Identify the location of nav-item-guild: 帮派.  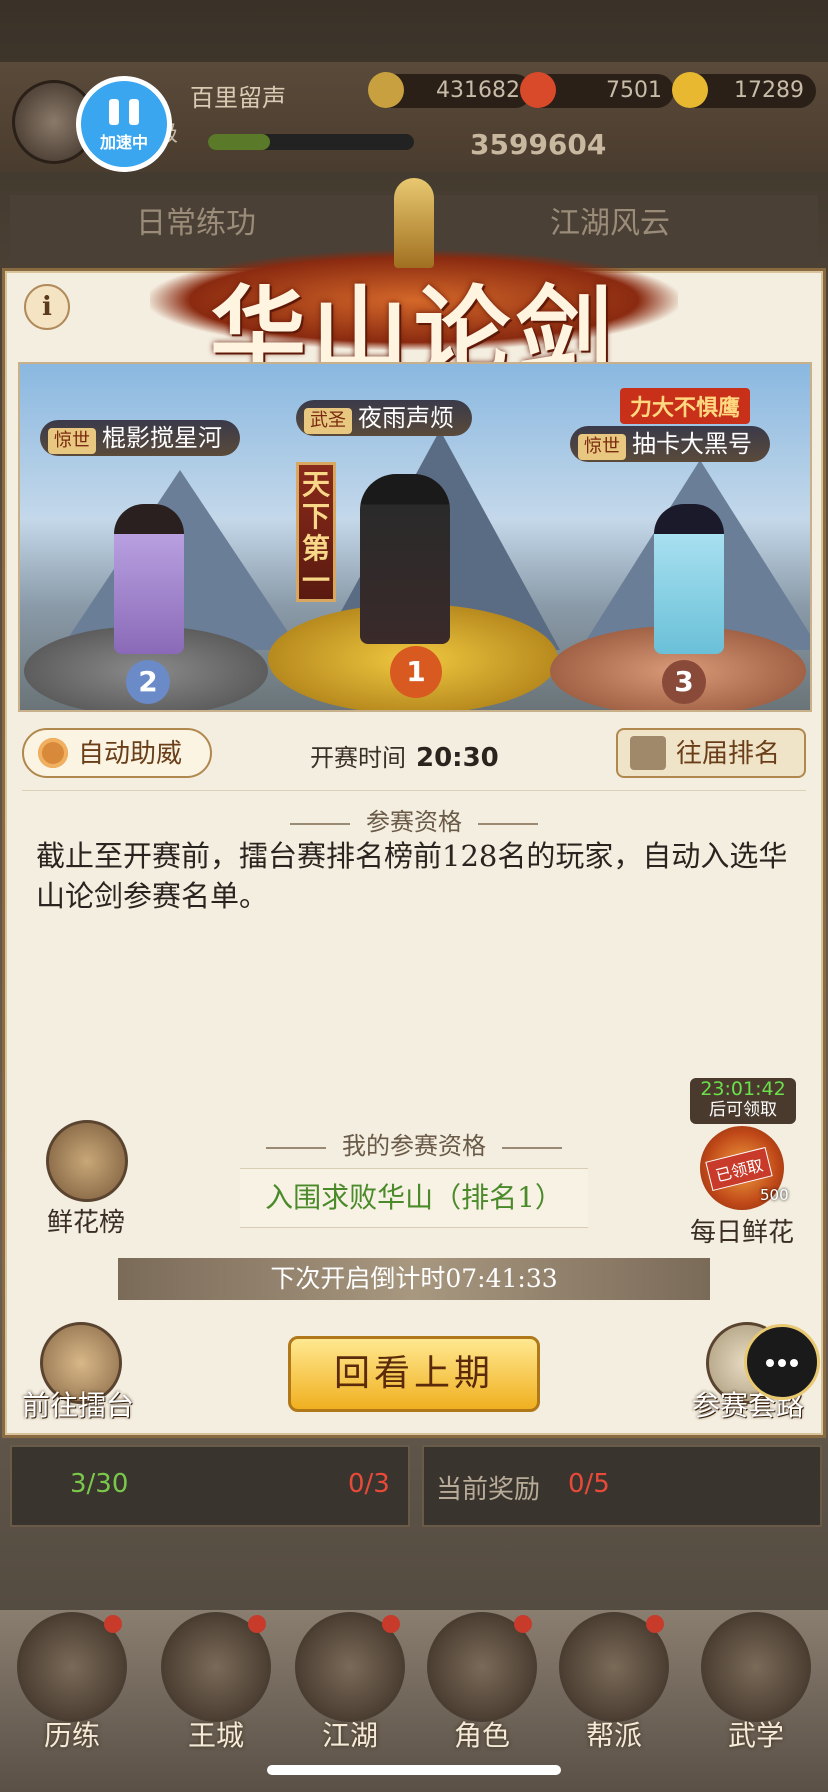
(614, 1683).